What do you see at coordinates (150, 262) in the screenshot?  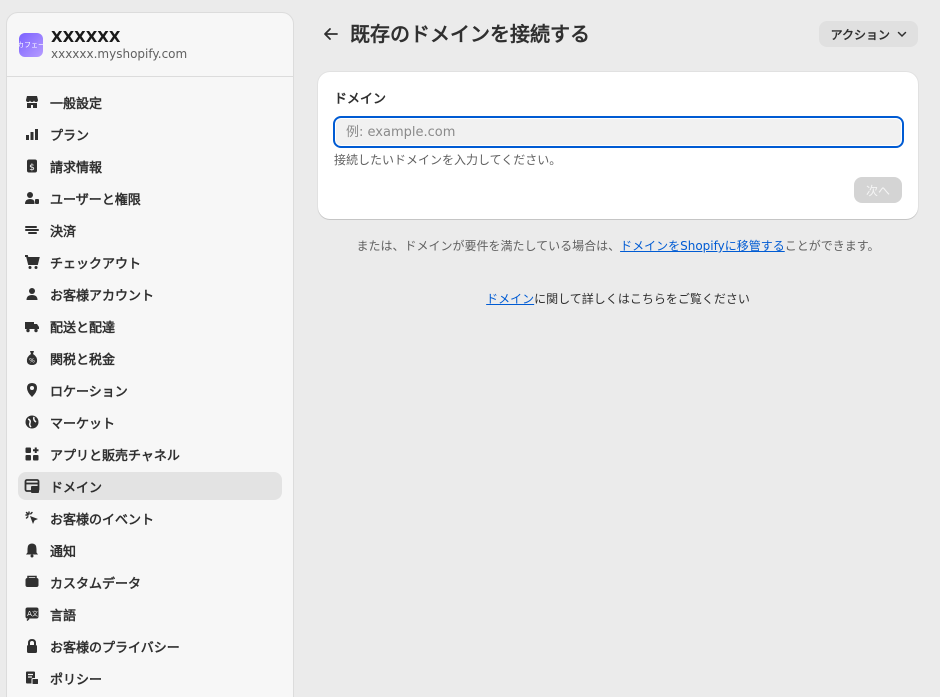 I see `sidebar-item-checkout: チェックアウト` at bounding box center [150, 262].